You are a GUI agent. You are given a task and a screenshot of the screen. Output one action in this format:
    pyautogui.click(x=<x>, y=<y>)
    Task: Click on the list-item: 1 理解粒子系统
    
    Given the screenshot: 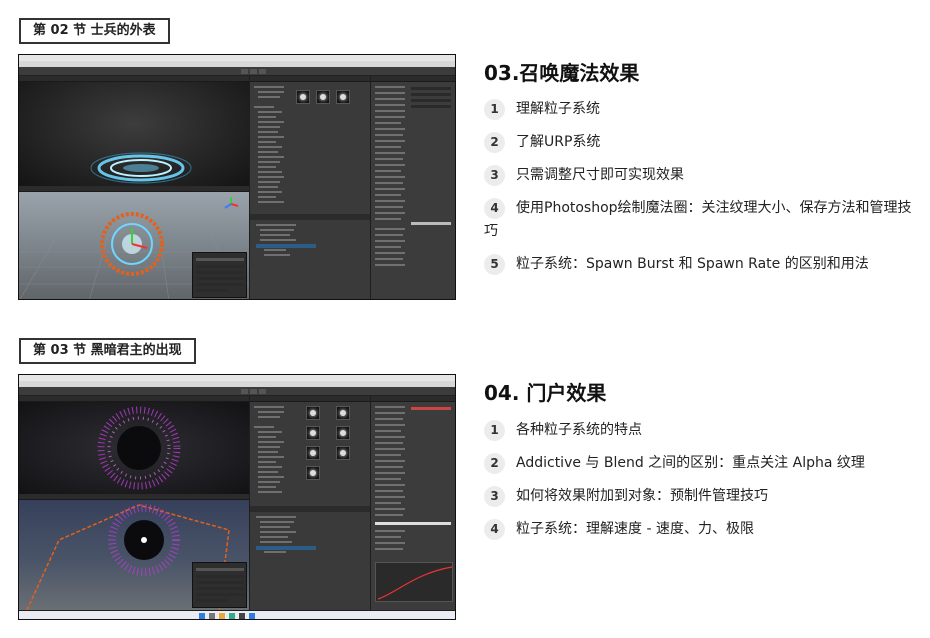 What is the action you would take?
    pyautogui.click(x=699, y=109)
    